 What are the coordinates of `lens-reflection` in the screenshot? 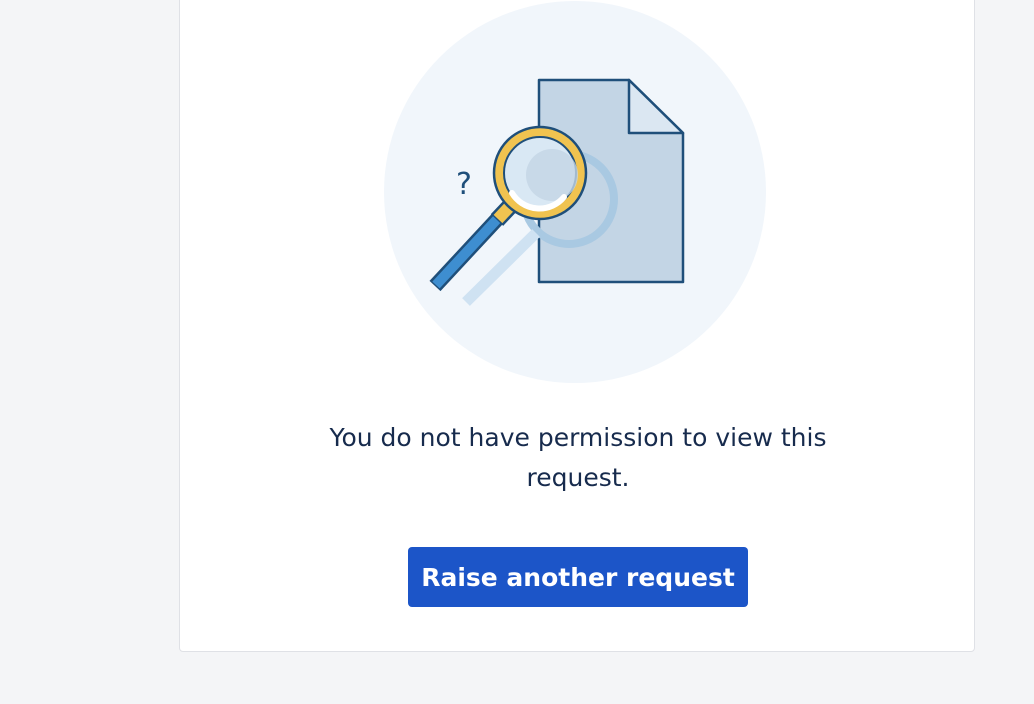 It's located at (552, 175).